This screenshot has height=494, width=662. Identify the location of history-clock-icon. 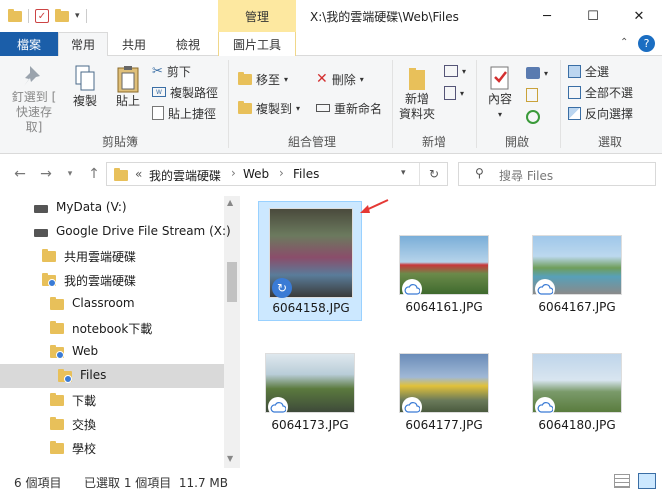
(533, 117).